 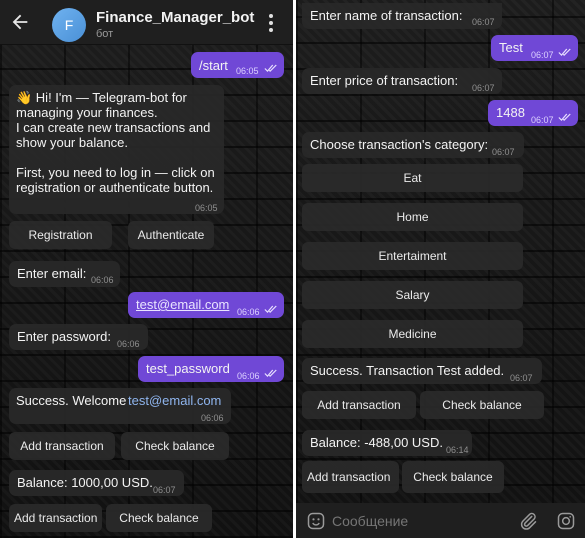 What do you see at coordinates (399, 144) in the screenshot?
I see `message-text: Choose transaction's category:` at bounding box center [399, 144].